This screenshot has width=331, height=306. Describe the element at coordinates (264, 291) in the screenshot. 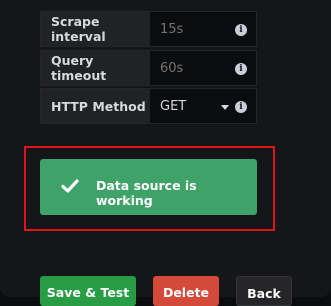

I see `back-button: Back` at that location.